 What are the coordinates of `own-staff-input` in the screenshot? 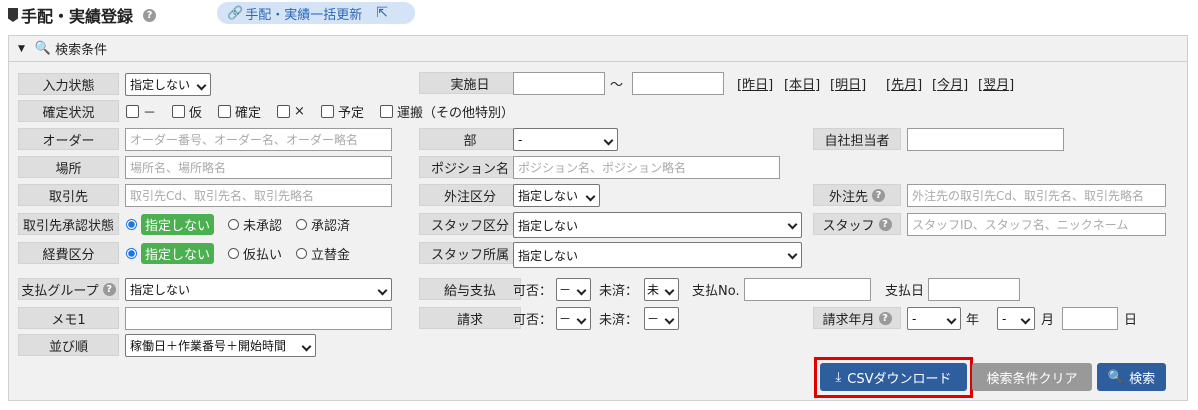 It's located at (985, 139).